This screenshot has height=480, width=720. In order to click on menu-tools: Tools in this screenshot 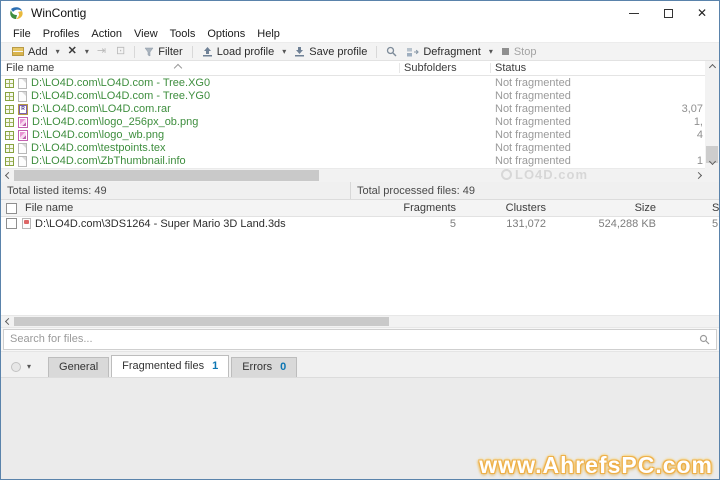, I will do `click(183, 34)`.